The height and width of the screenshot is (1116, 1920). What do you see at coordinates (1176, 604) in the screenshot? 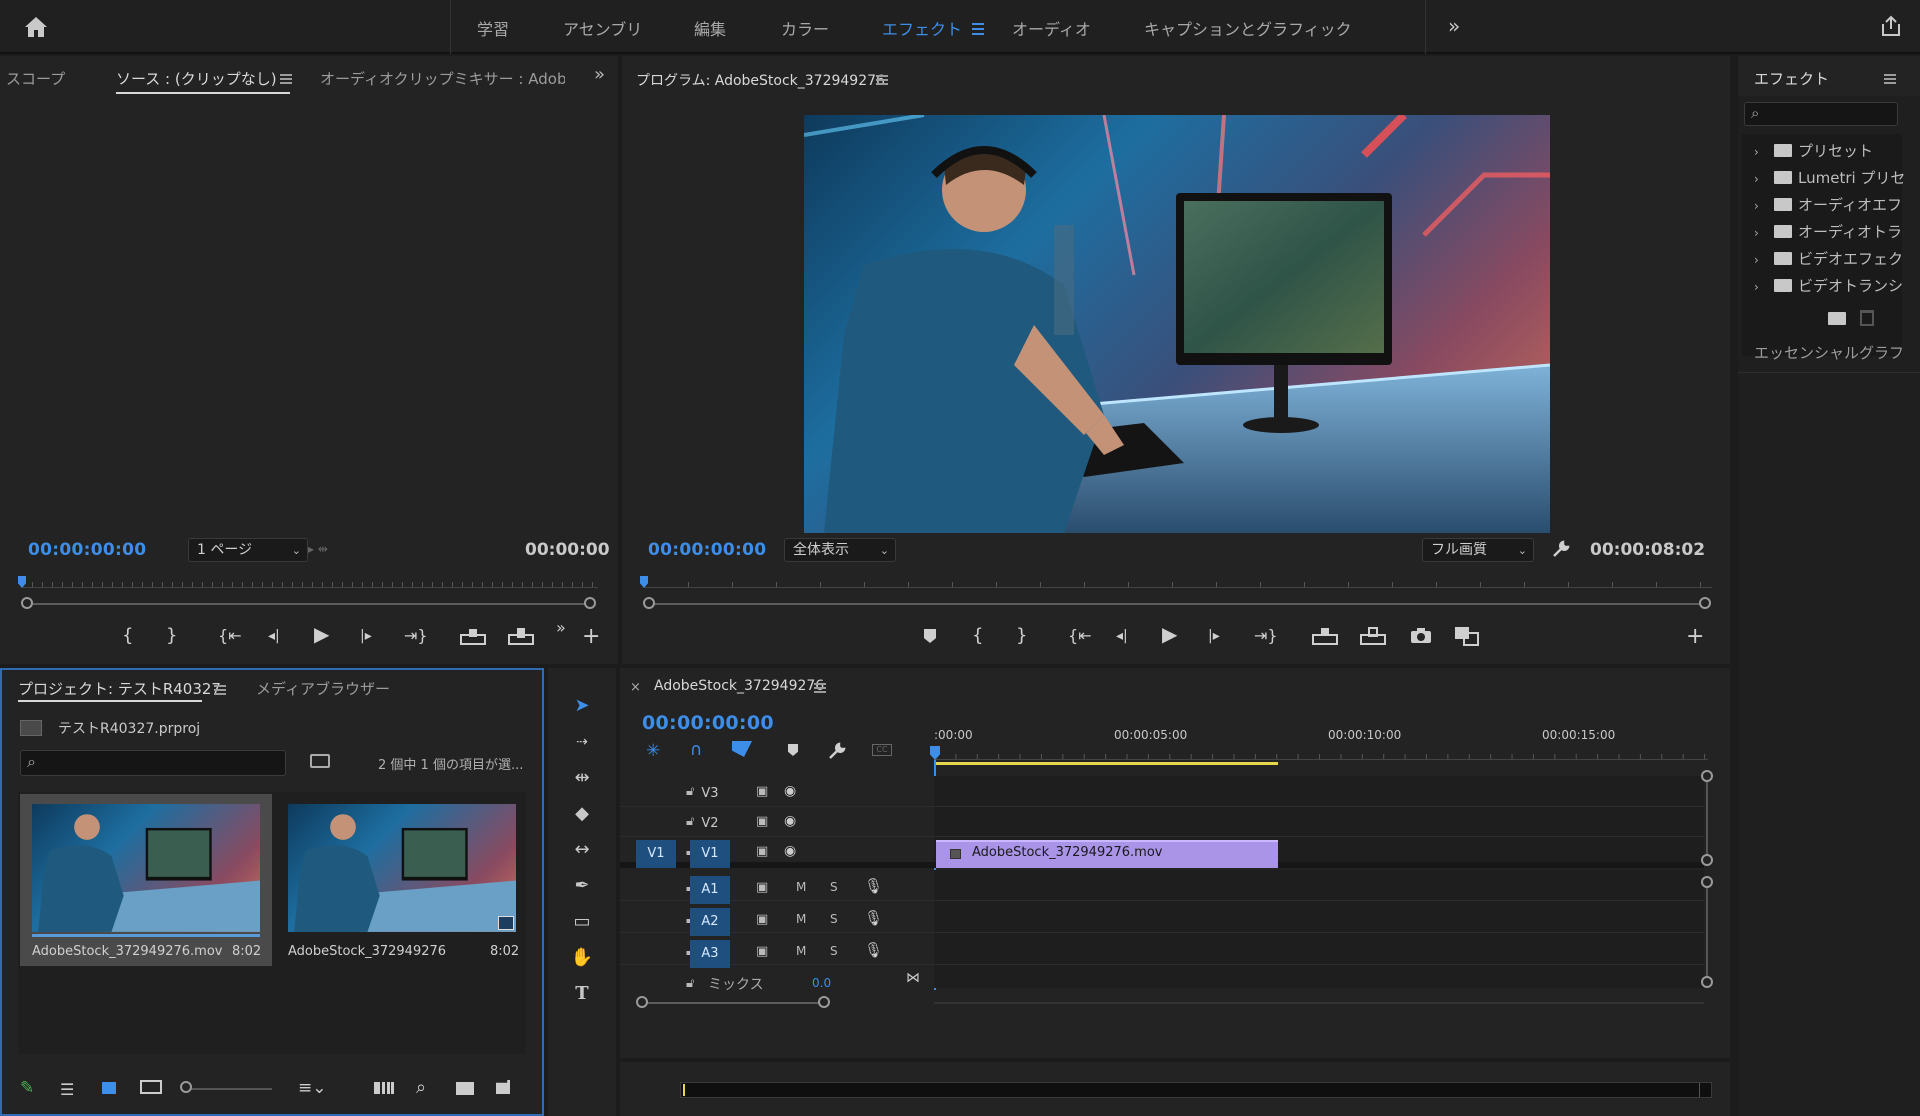
I see `program-zoom-scrollbar` at bounding box center [1176, 604].